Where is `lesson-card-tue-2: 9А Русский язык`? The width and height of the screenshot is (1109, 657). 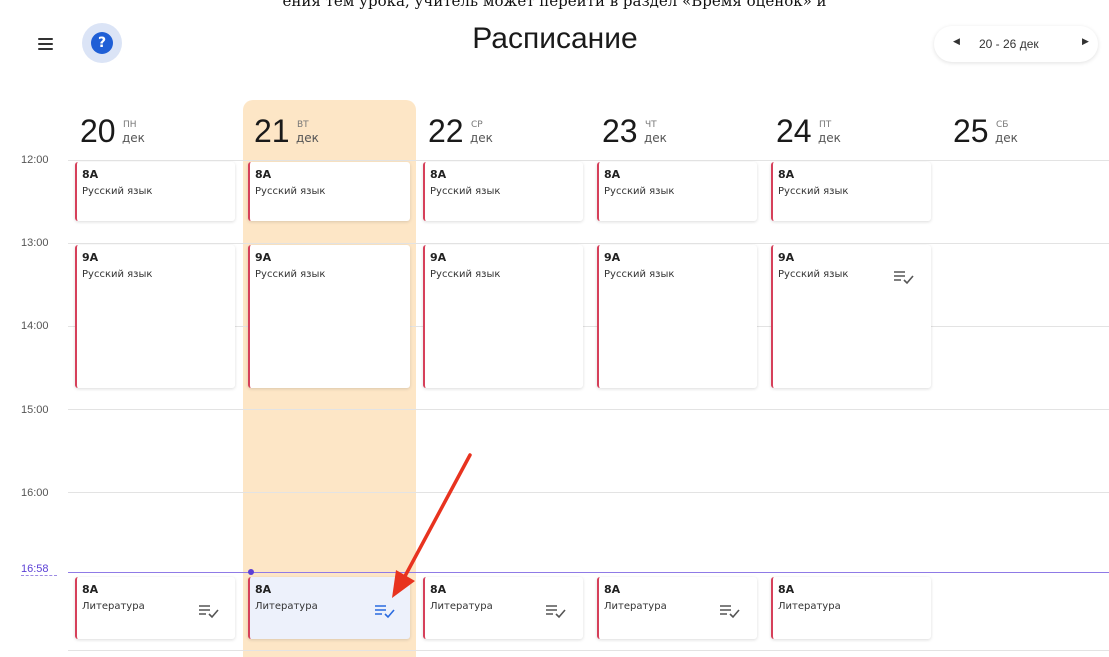 lesson-card-tue-2: 9А Русский язык is located at coordinates (329, 316).